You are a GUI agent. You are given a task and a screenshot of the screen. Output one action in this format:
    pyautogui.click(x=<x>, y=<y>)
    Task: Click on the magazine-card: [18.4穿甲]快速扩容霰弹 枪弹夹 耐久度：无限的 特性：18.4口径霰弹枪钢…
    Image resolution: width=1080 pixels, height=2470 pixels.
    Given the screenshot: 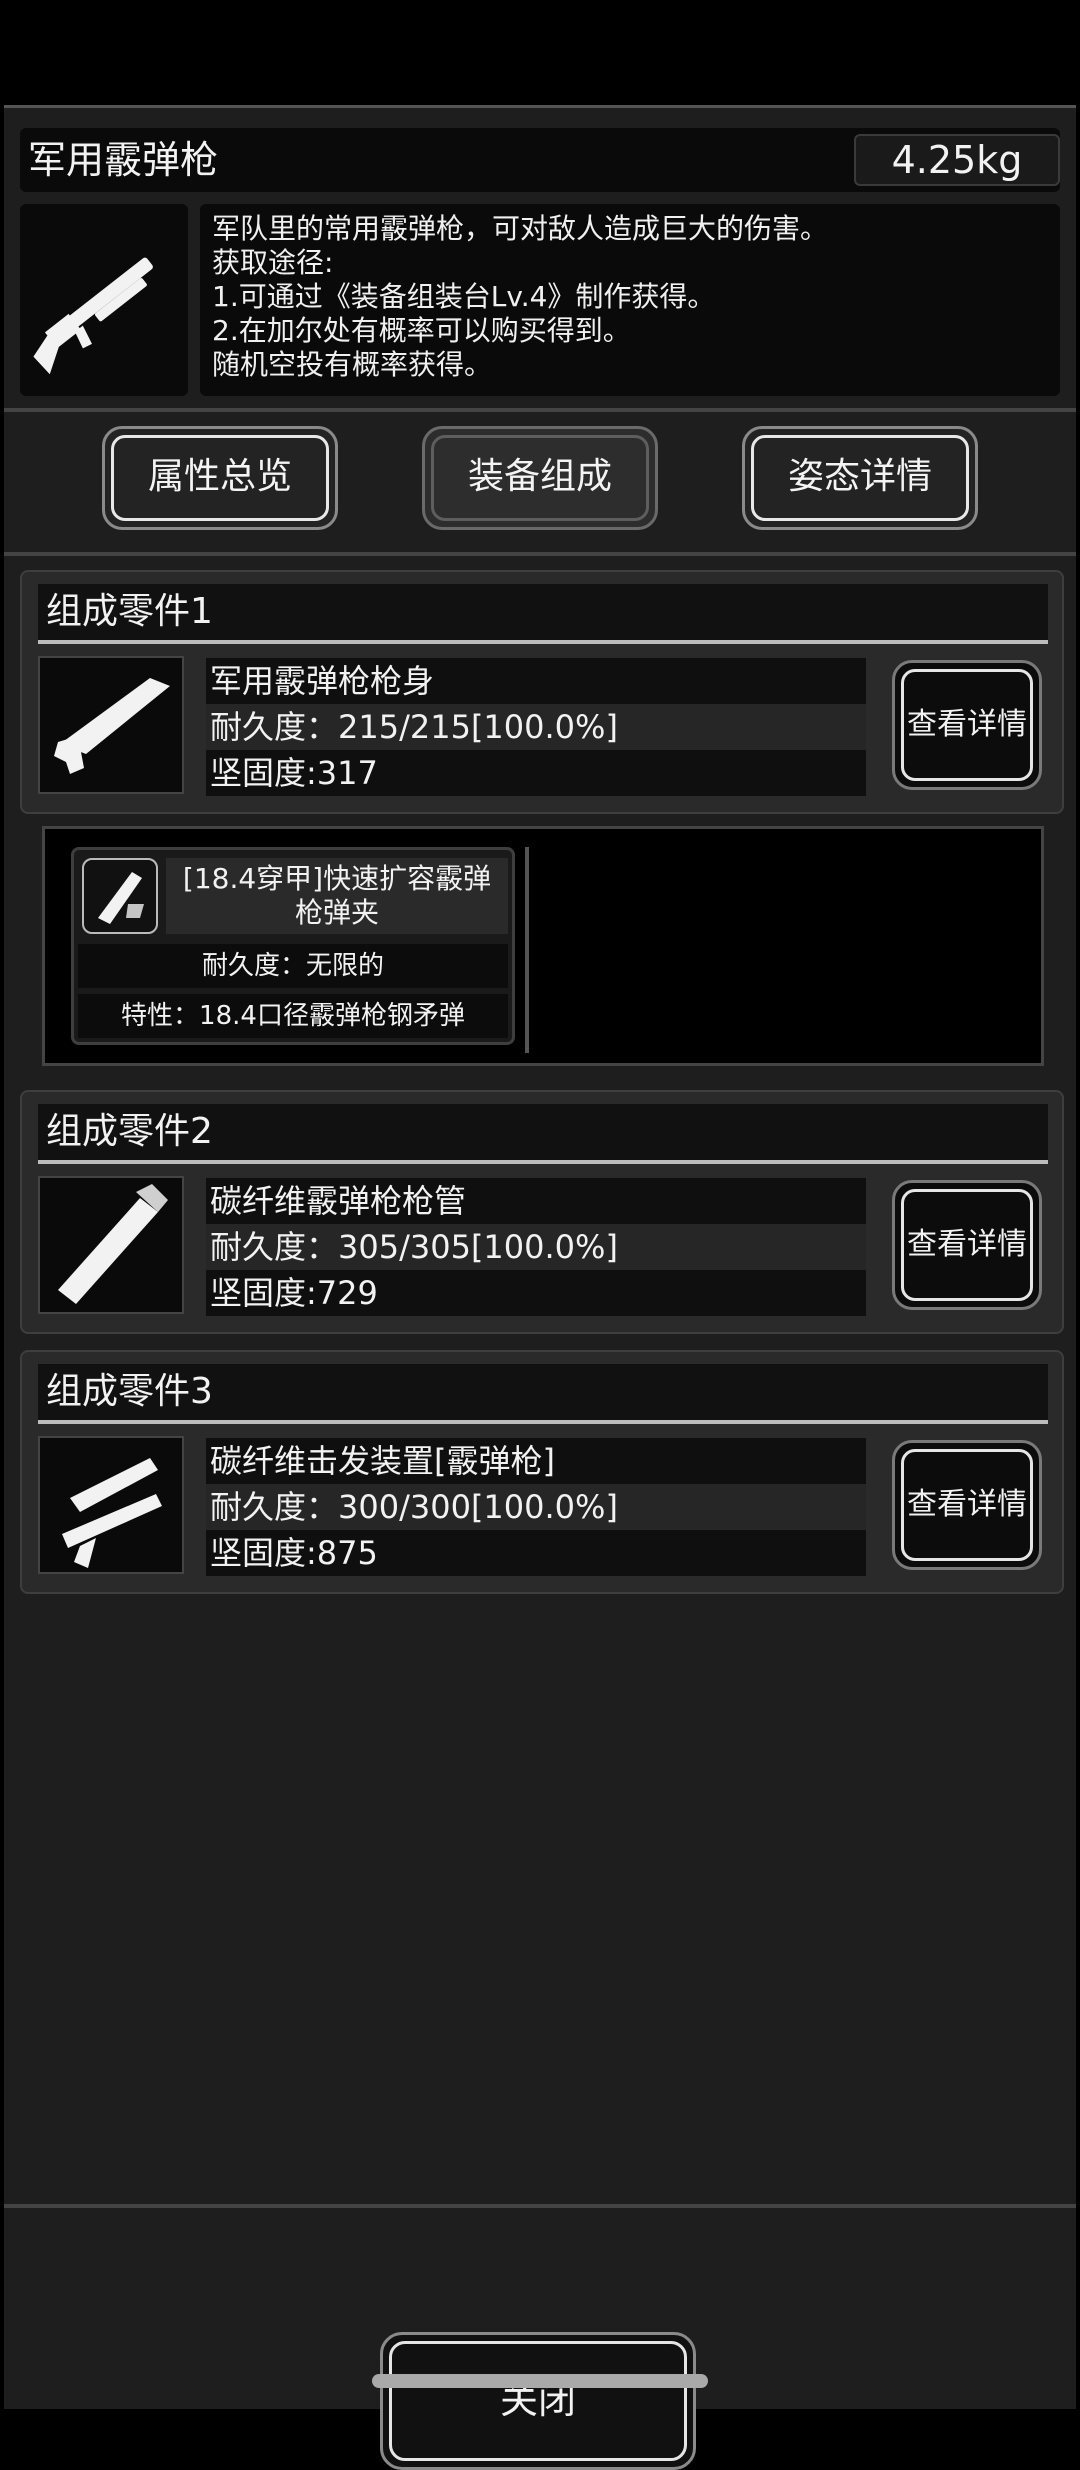 What is the action you would take?
    pyautogui.click(x=293, y=946)
    